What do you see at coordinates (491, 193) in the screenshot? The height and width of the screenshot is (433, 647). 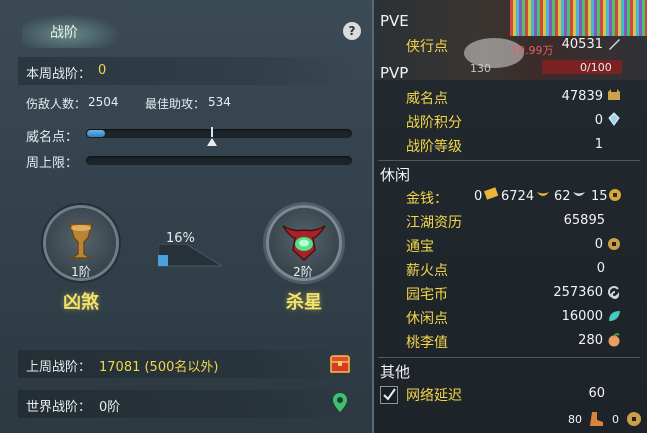 I see `gold-ingot-icon` at bounding box center [491, 193].